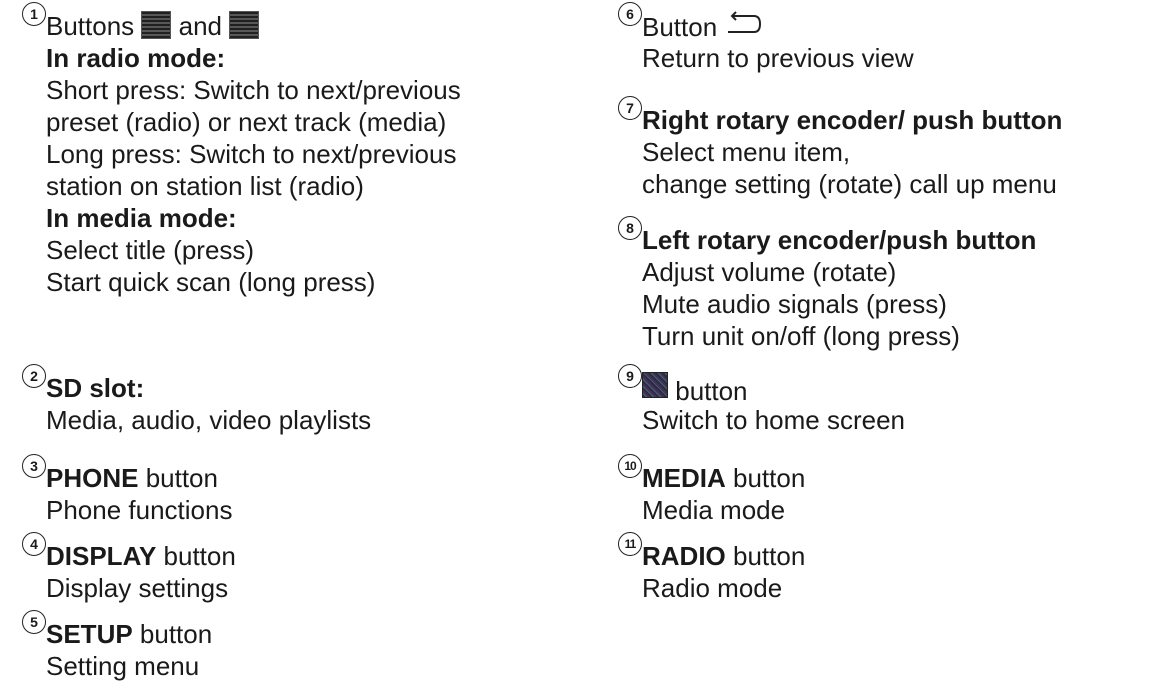 The image size is (1152, 690). I want to click on item-10-suffix: button, so click(765, 478).